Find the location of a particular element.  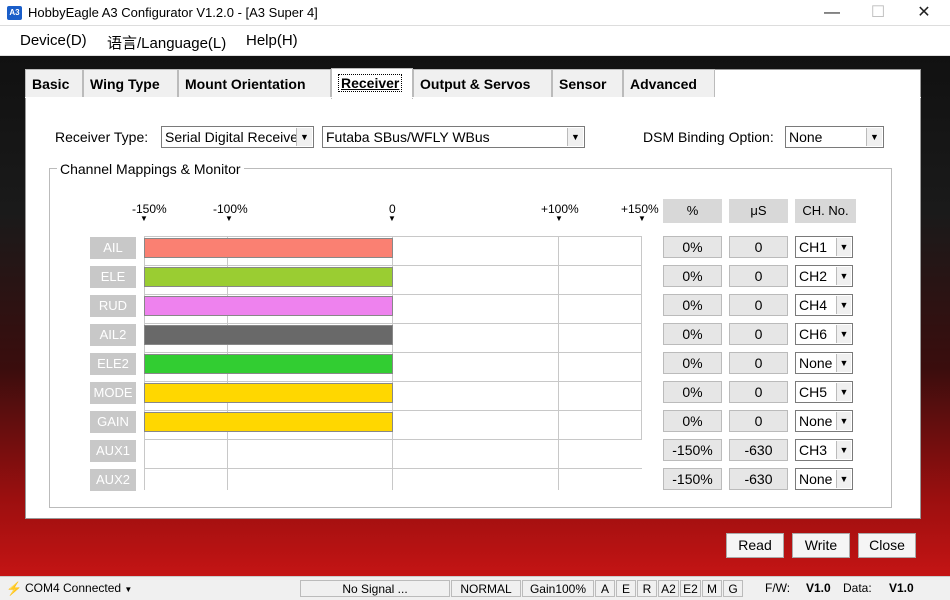

percent-value: -150% is located at coordinates (692, 479).